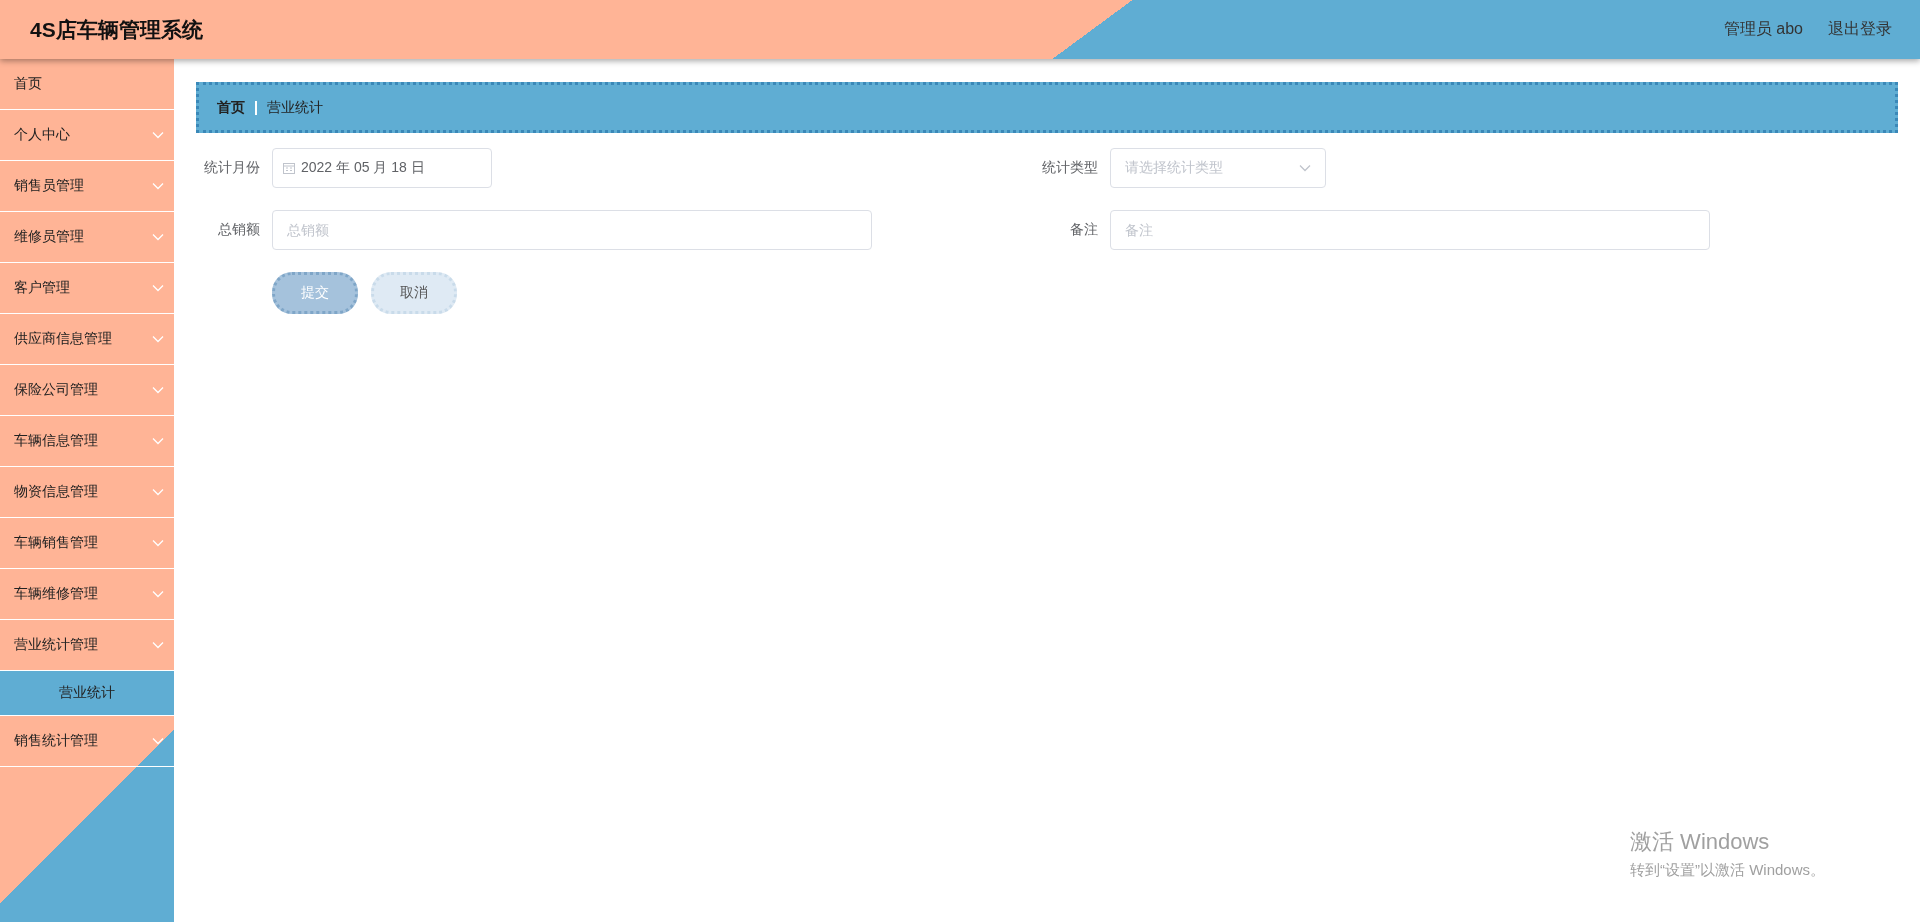 This screenshot has height=922, width=1920. What do you see at coordinates (87, 492) in the screenshot?
I see `sidebar-item: 物资信息管理` at bounding box center [87, 492].